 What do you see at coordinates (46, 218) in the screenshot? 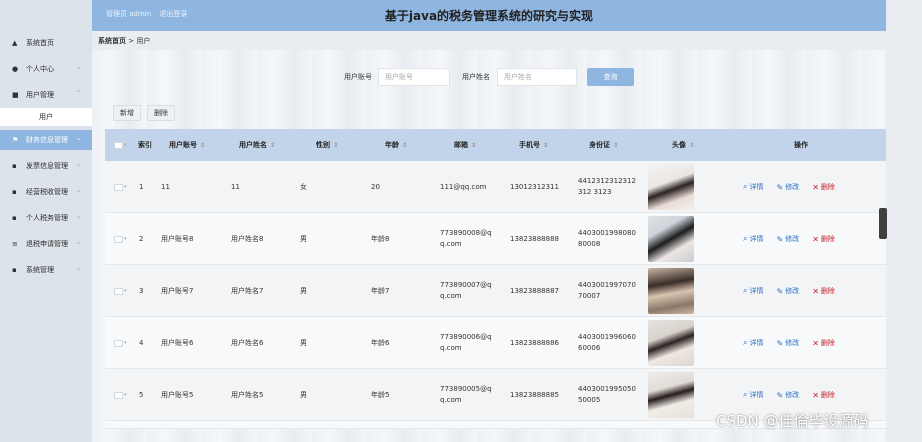
I see `sidebar-item-personal-tax: ▪ 个人税务管理 ⌄` at bounding box center [46, 218].